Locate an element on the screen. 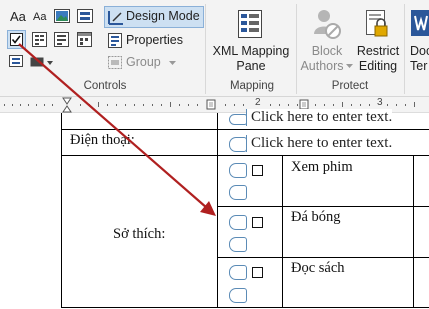  document-template-button: Doc Ter is located at coordinates (418, 41).